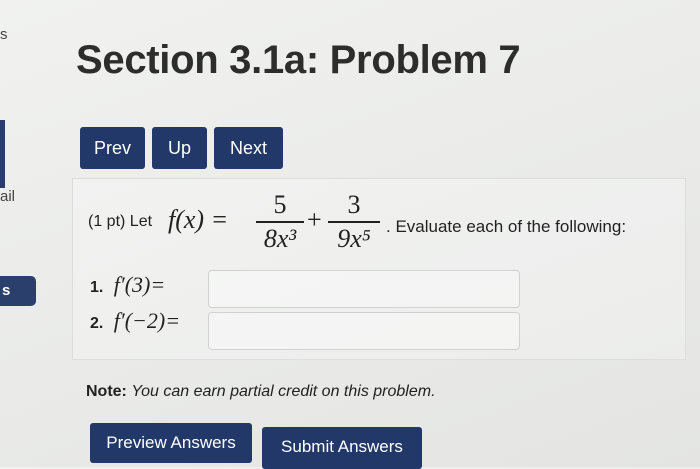 This screenshot has width=700, height=469. I want to click on fraction-1-denominator: 8x³, so click(280, 238).